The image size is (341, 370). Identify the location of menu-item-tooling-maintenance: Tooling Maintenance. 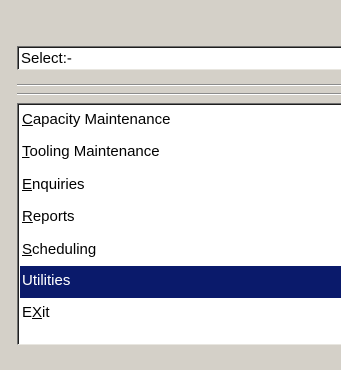
(180, 153).